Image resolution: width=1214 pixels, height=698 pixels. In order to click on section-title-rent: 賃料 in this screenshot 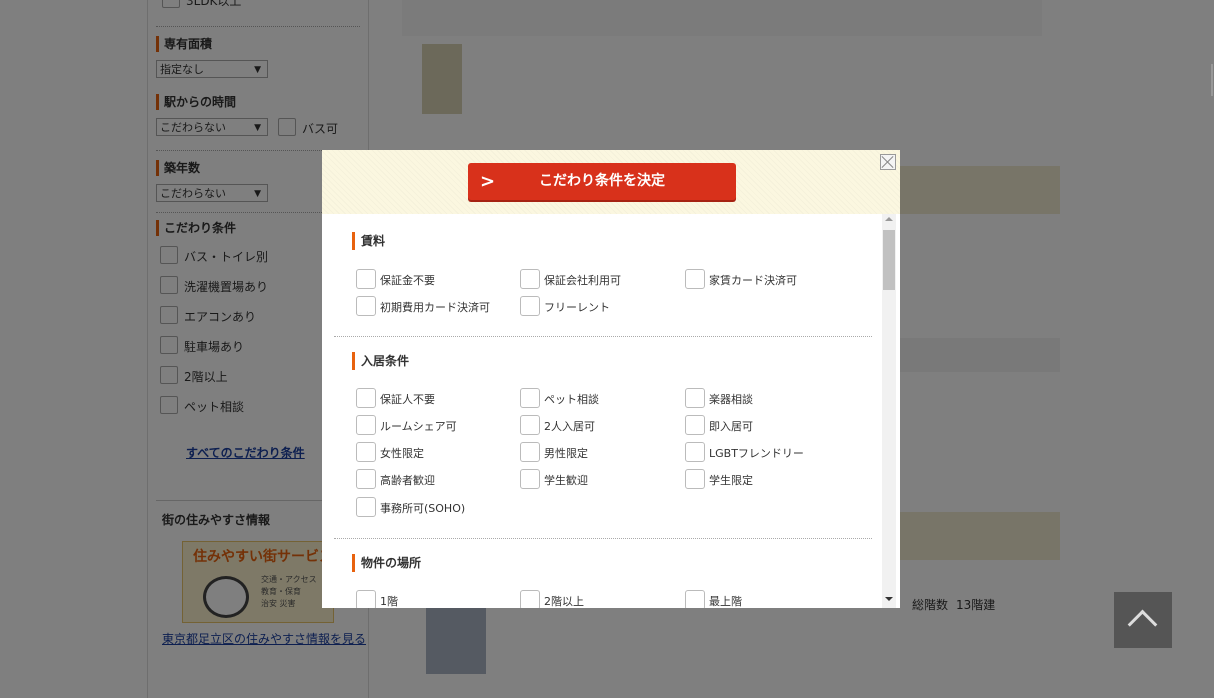, I will do `click(368, 241)`.